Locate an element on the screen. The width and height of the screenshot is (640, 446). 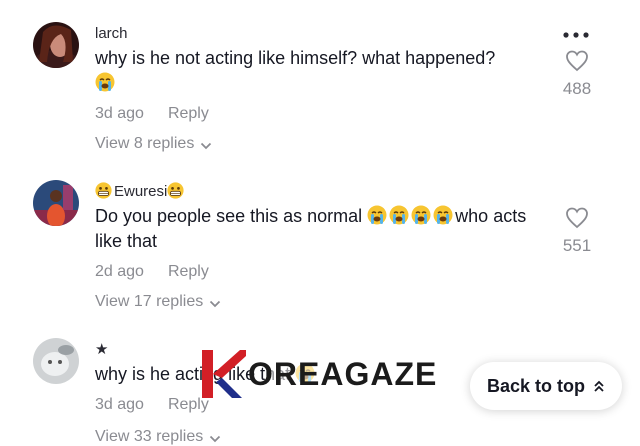
comment-username: larch is located at coordinates (111, 33).